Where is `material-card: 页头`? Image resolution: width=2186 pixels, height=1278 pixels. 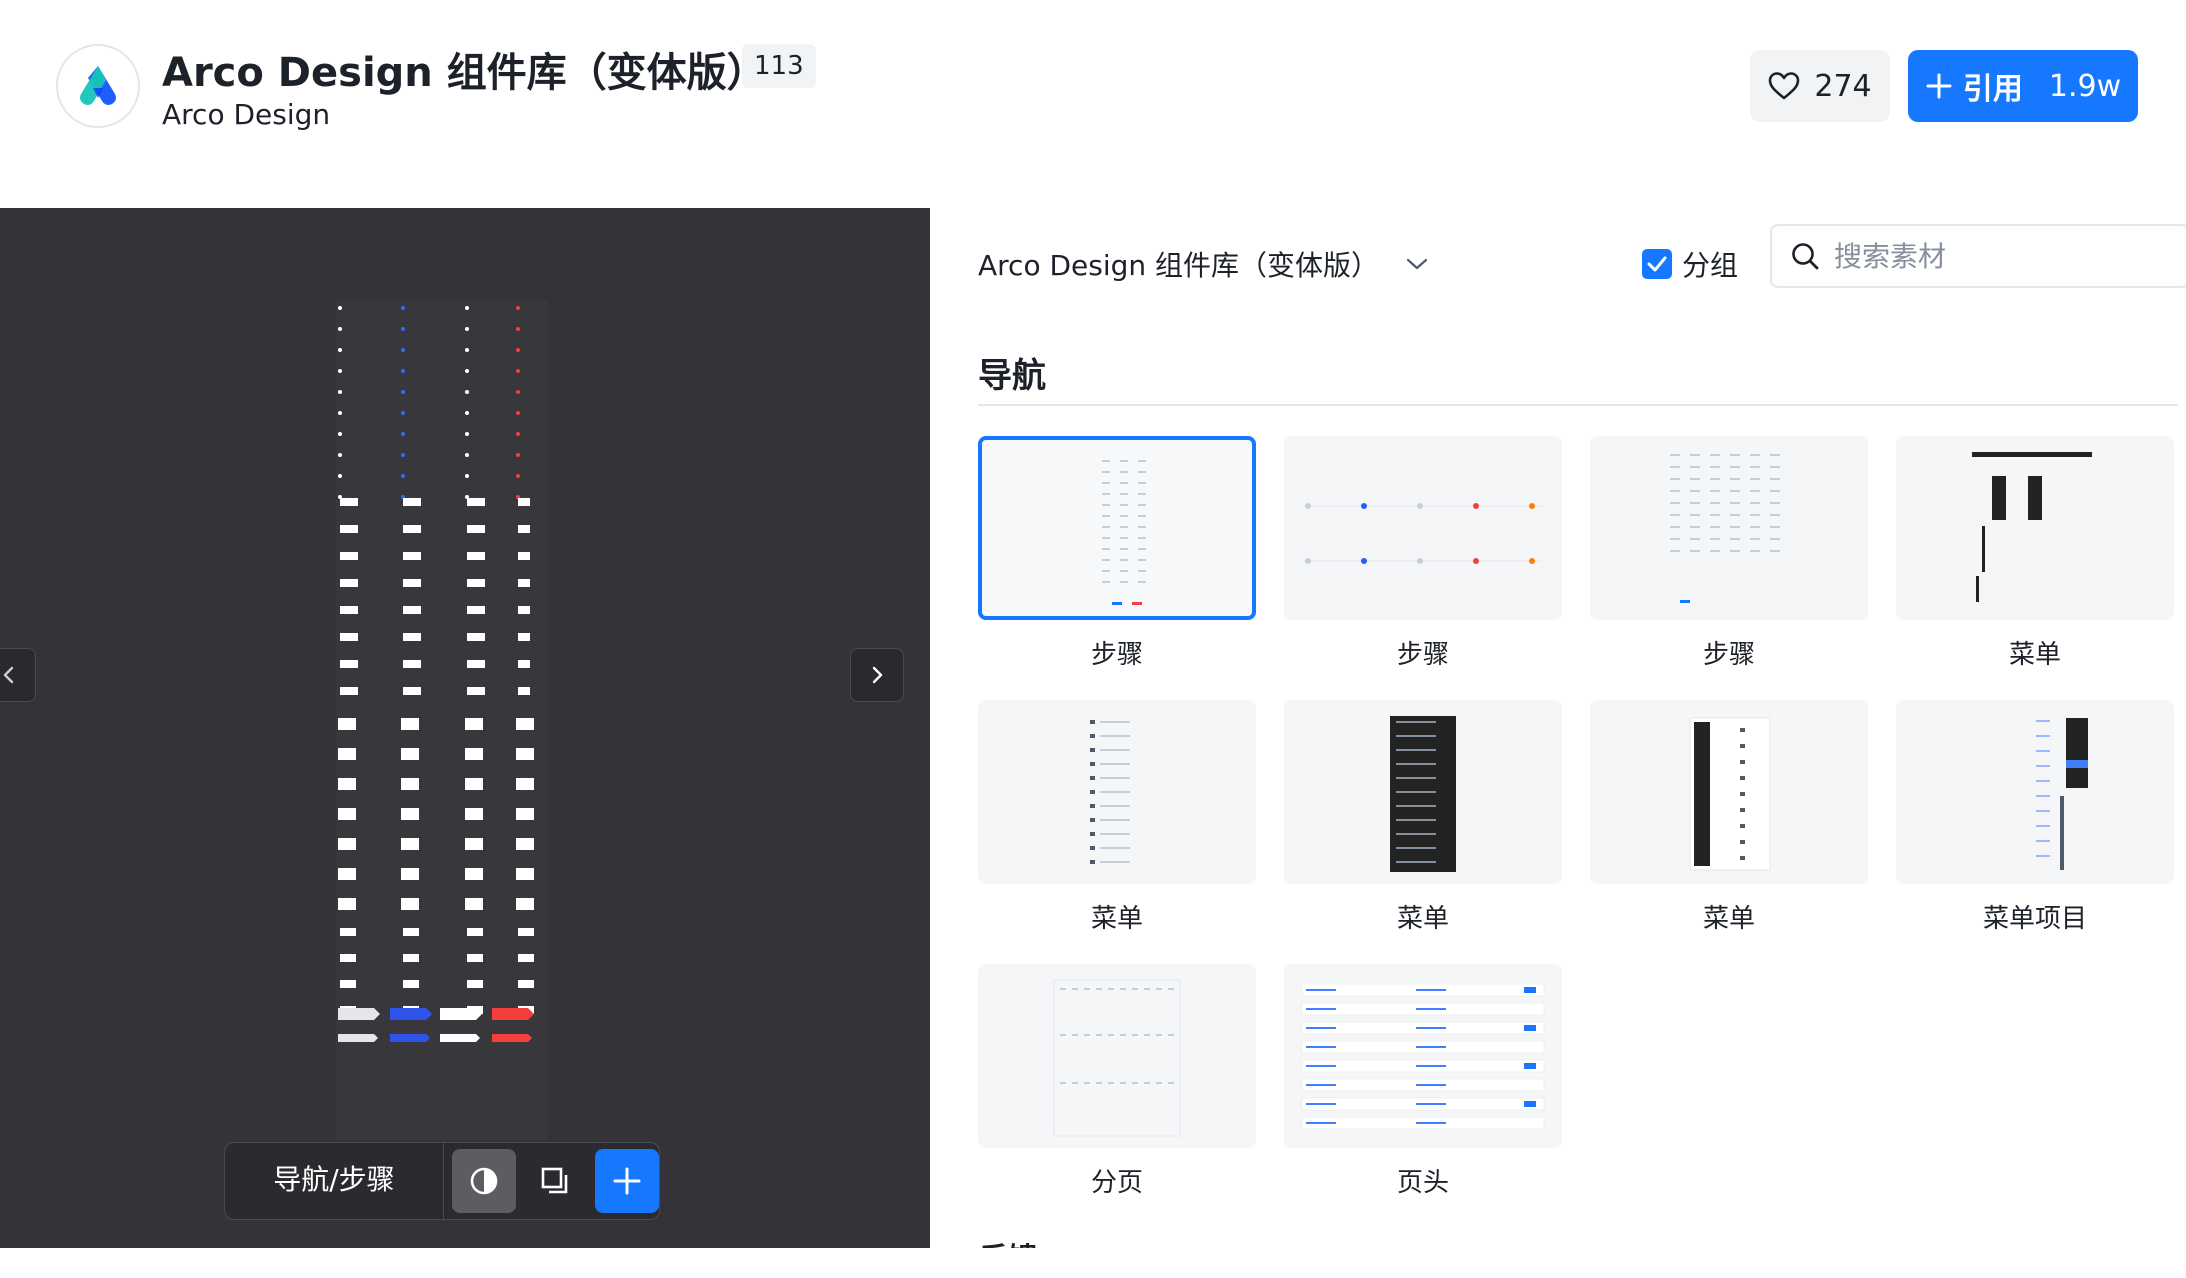
material-card: 页头 is located at coordinates (1423, 1081).